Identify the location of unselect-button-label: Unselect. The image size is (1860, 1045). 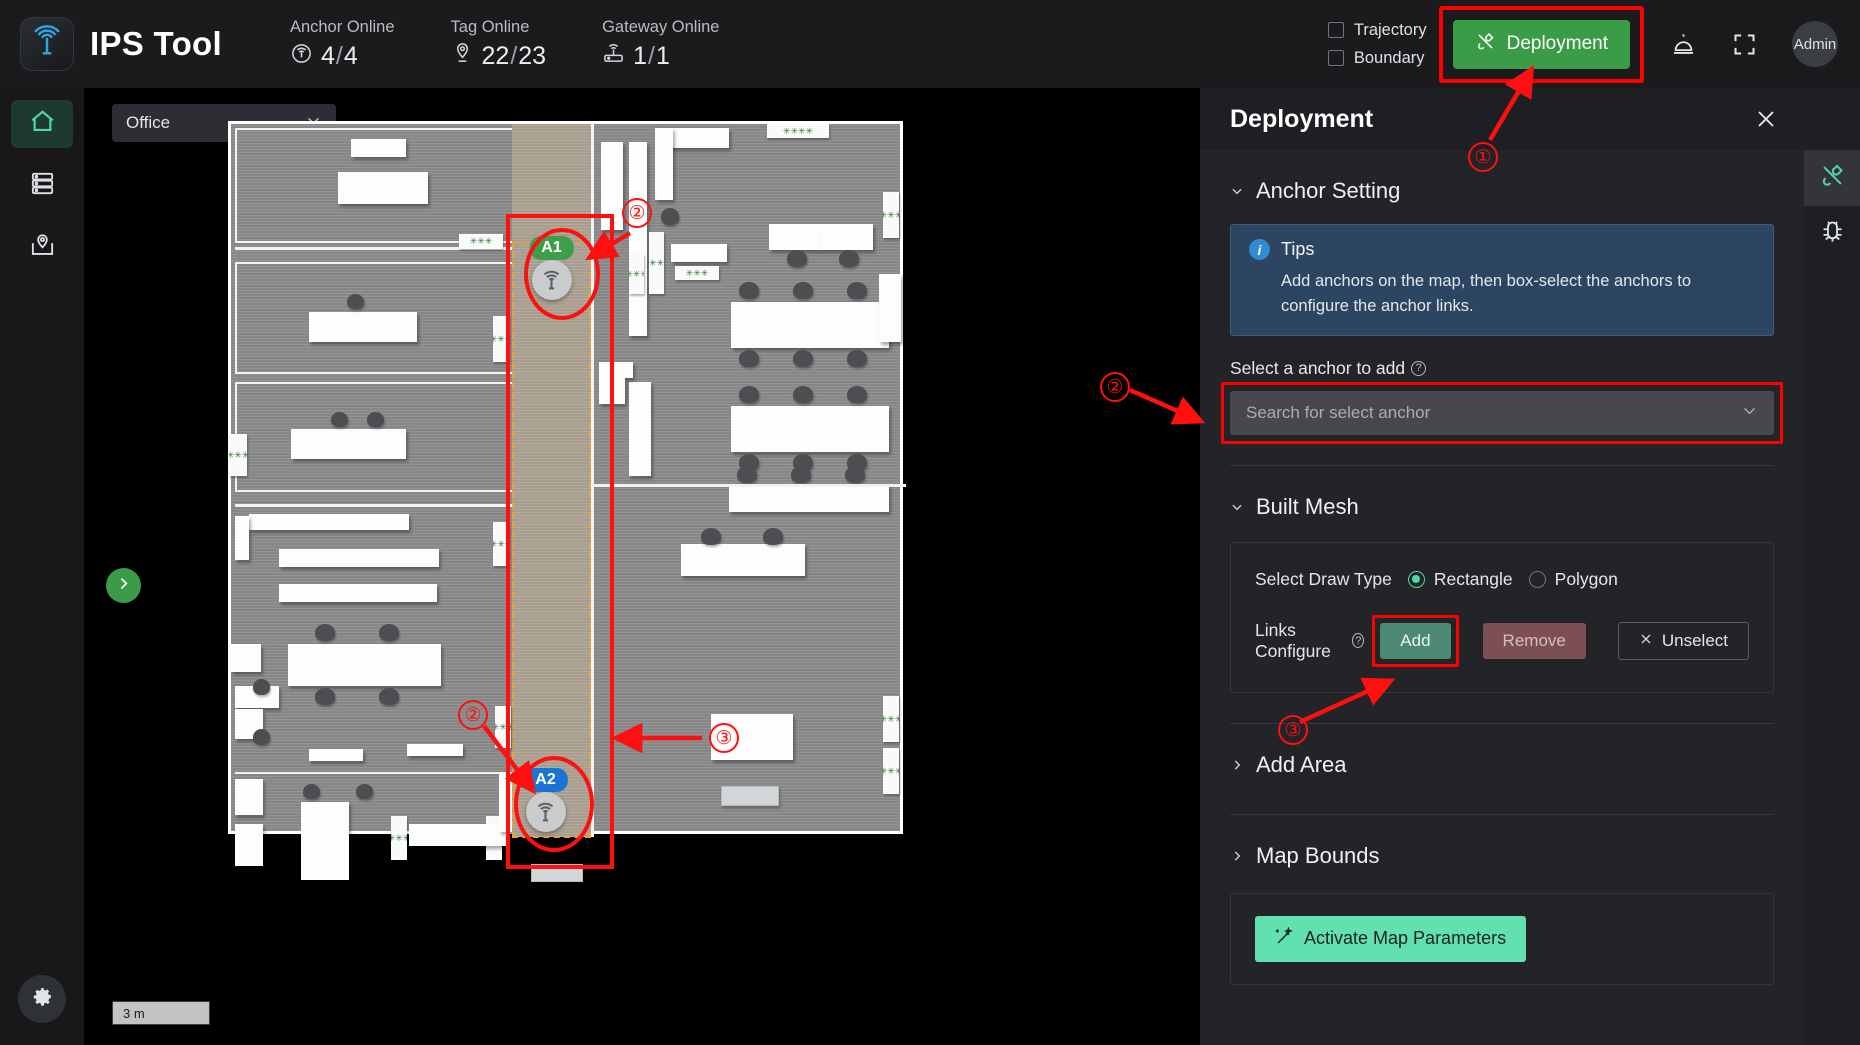
(1694, 640).